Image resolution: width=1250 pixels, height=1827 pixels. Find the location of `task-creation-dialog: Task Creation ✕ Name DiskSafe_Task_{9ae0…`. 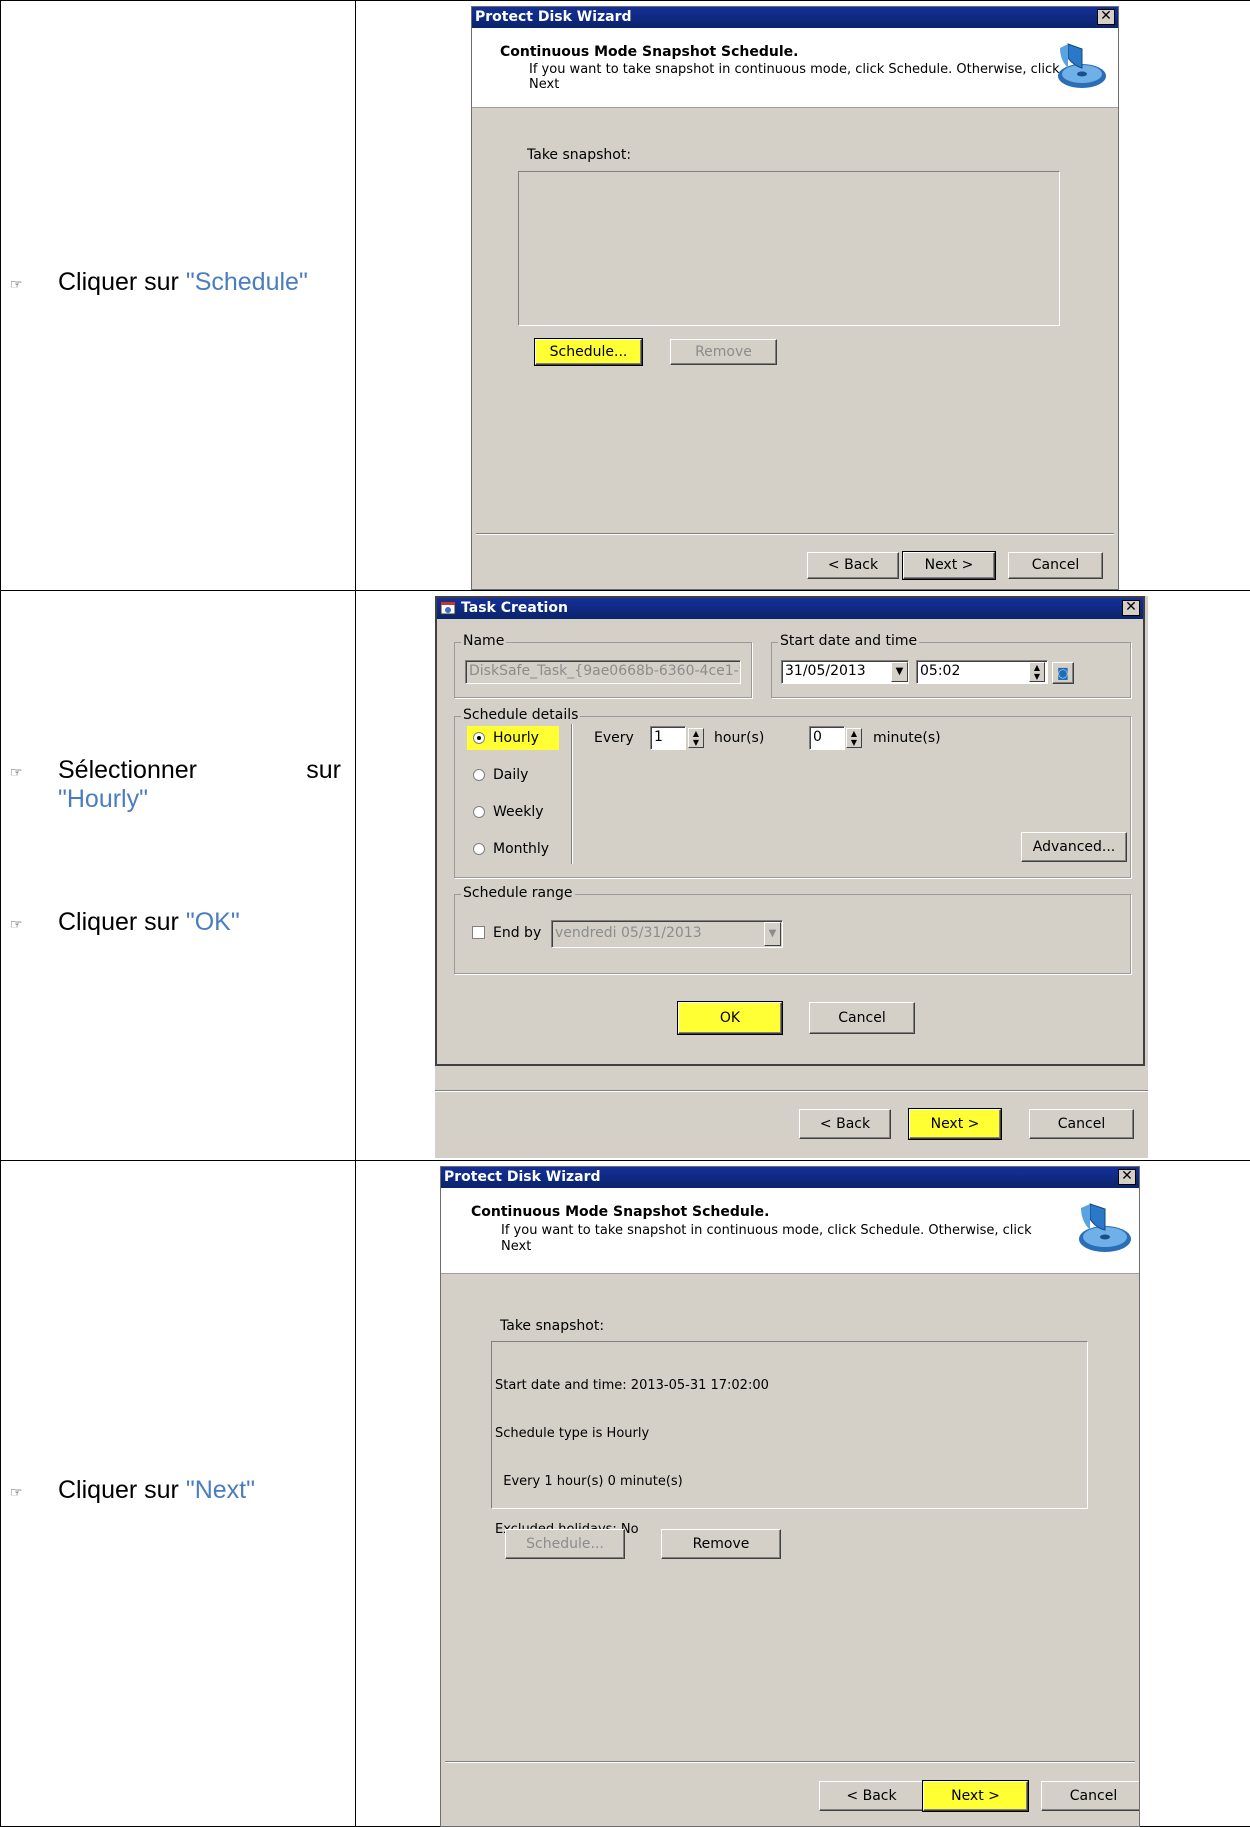

task-creation-dialog: Task Creation ✕ Name DiskSafe_Task_{9ae0… is located at coordinates (790, 831).